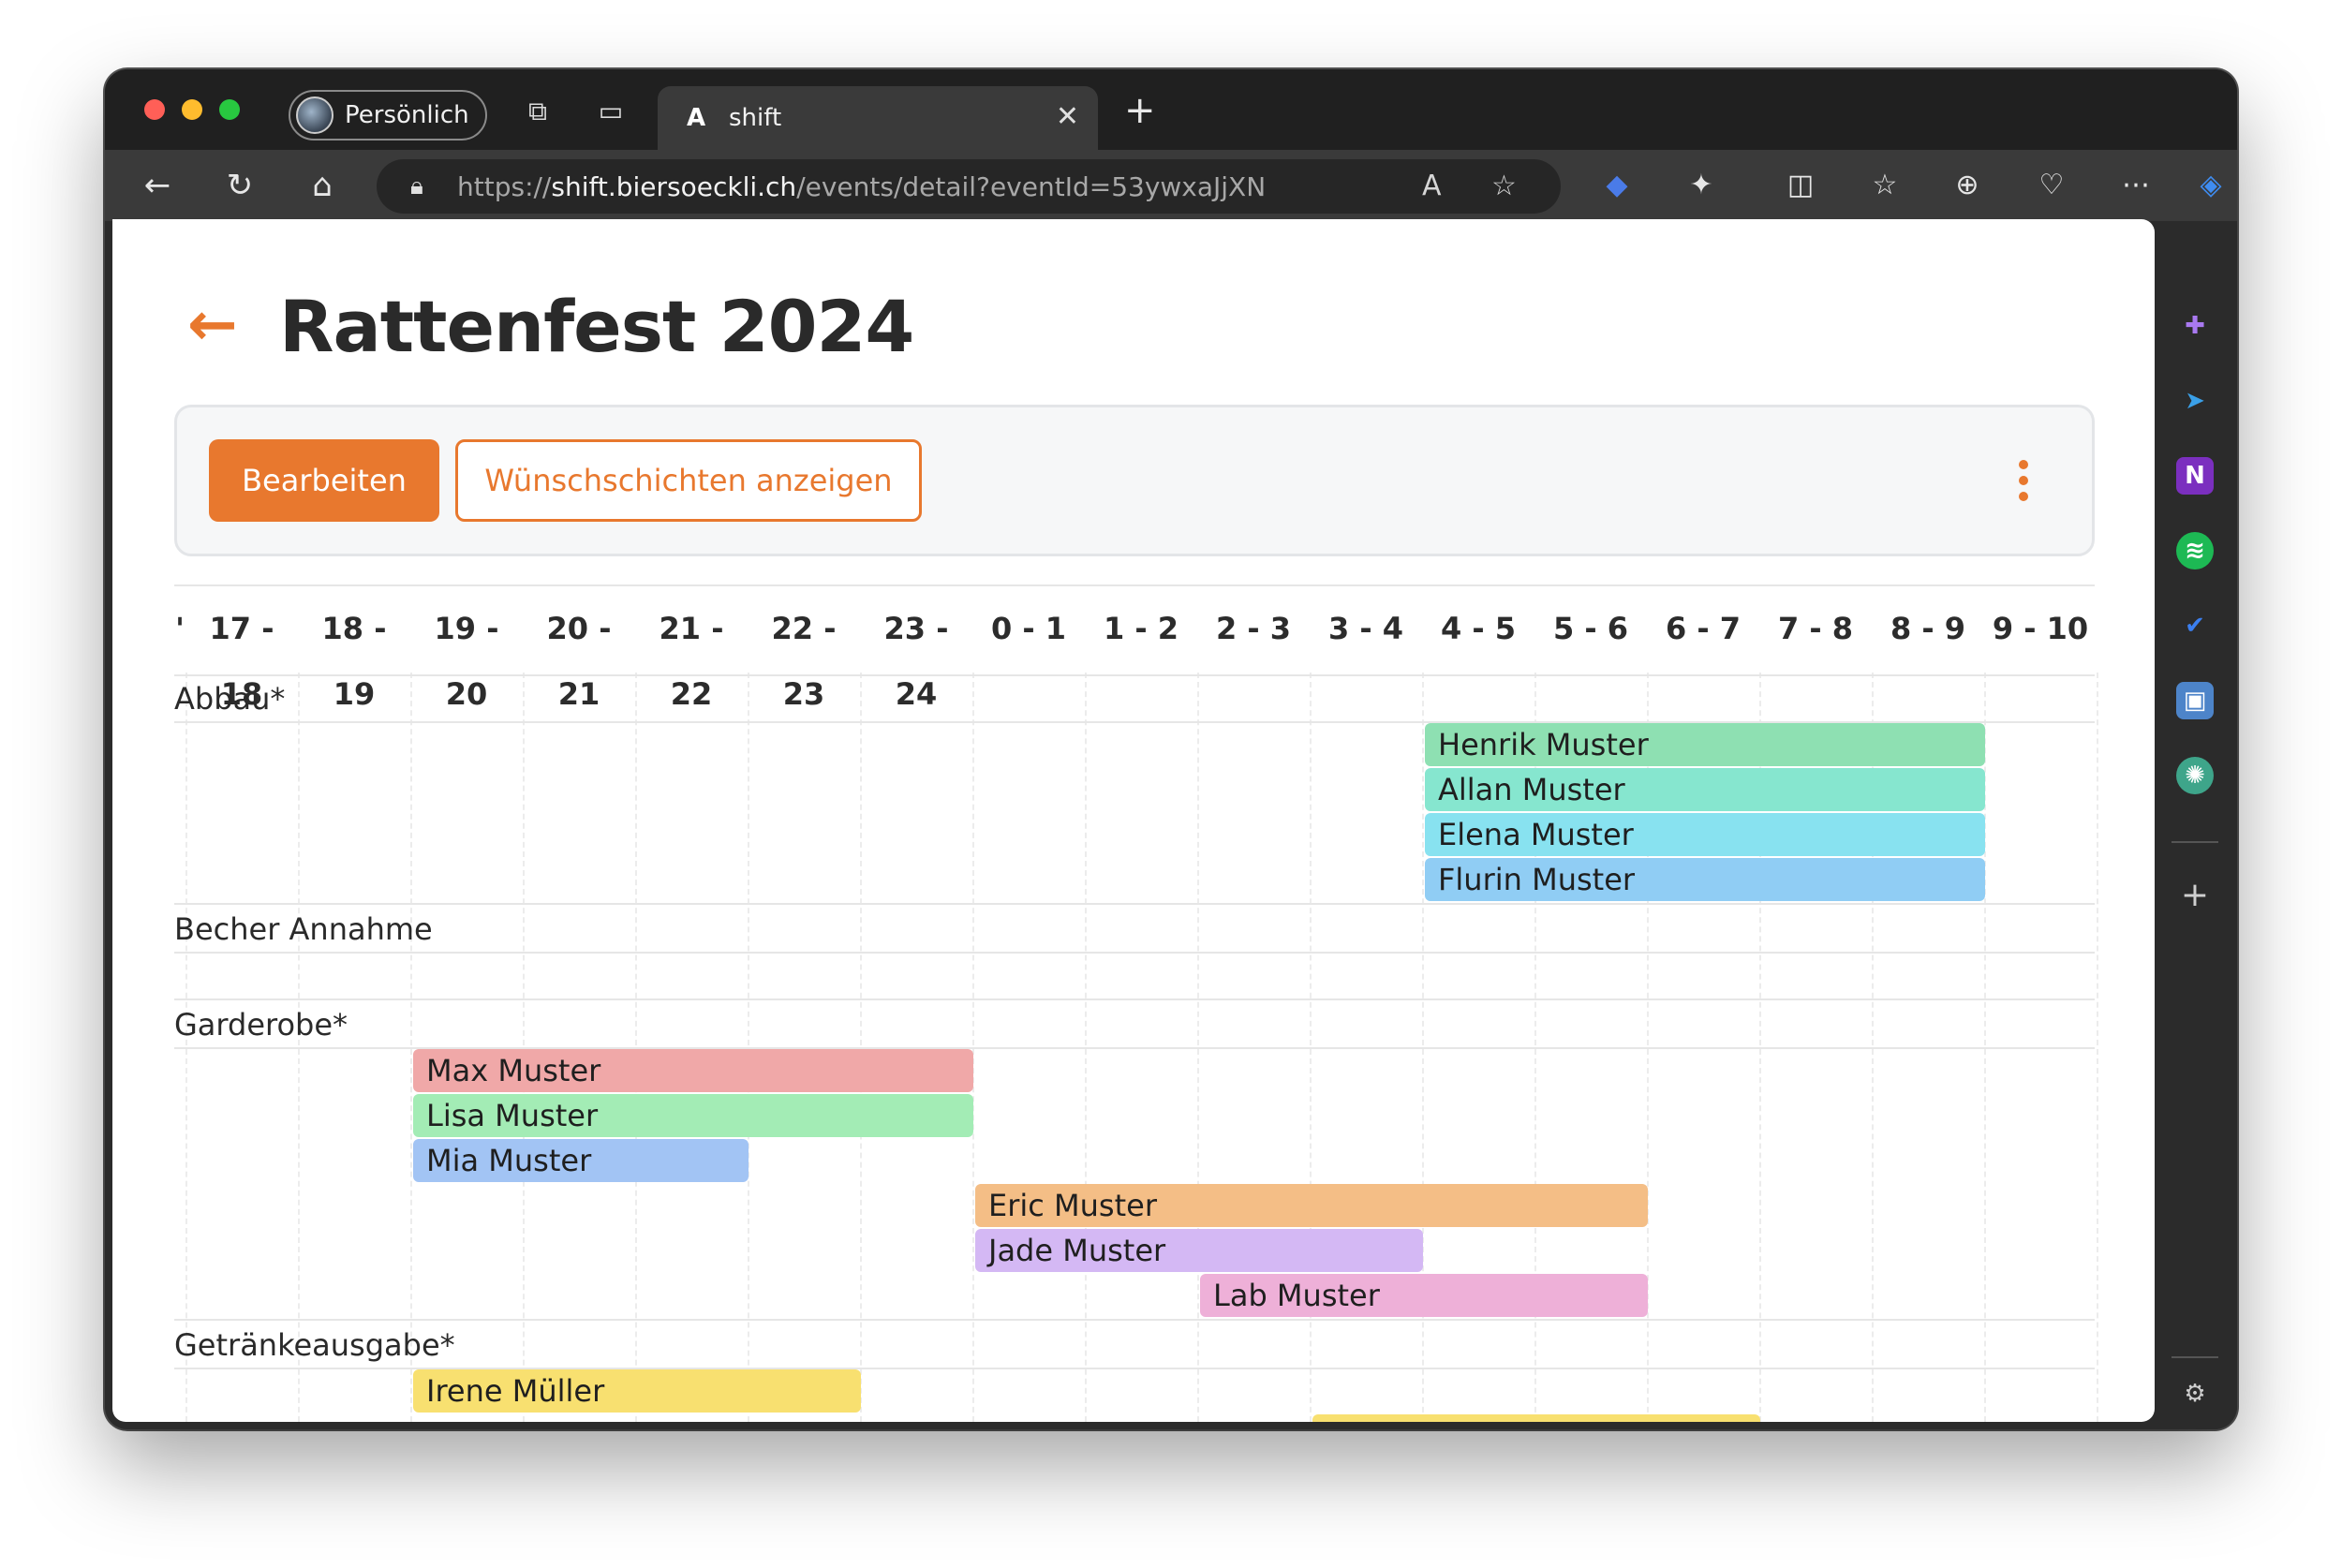  What do you see at coordinates (1031, 186) in the screenshot?
I see `url-path: /events/detail?eventId=53ywxaJjXN` at bounding box center [1031, 186].